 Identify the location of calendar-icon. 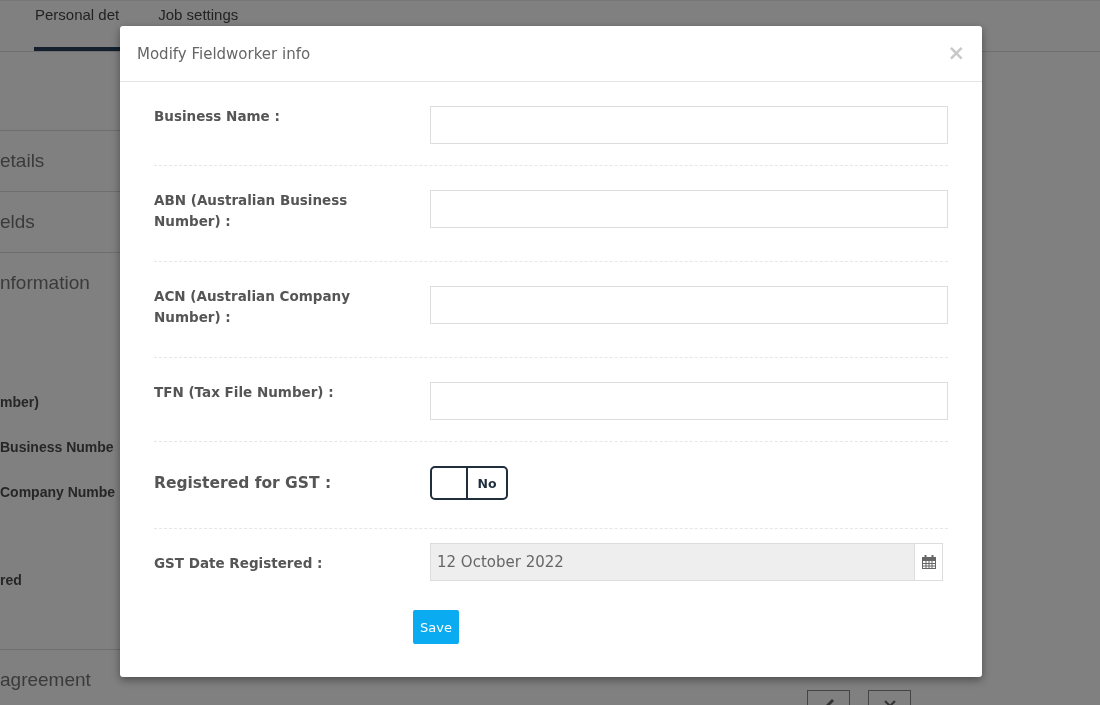
(928, 562).